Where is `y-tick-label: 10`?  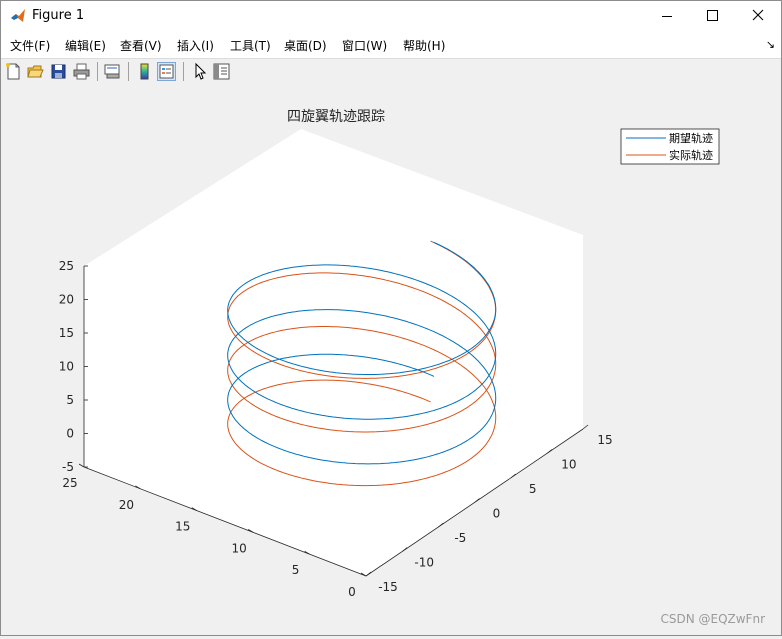 y-tick-label: 10 is located at coordinates (239, 548).